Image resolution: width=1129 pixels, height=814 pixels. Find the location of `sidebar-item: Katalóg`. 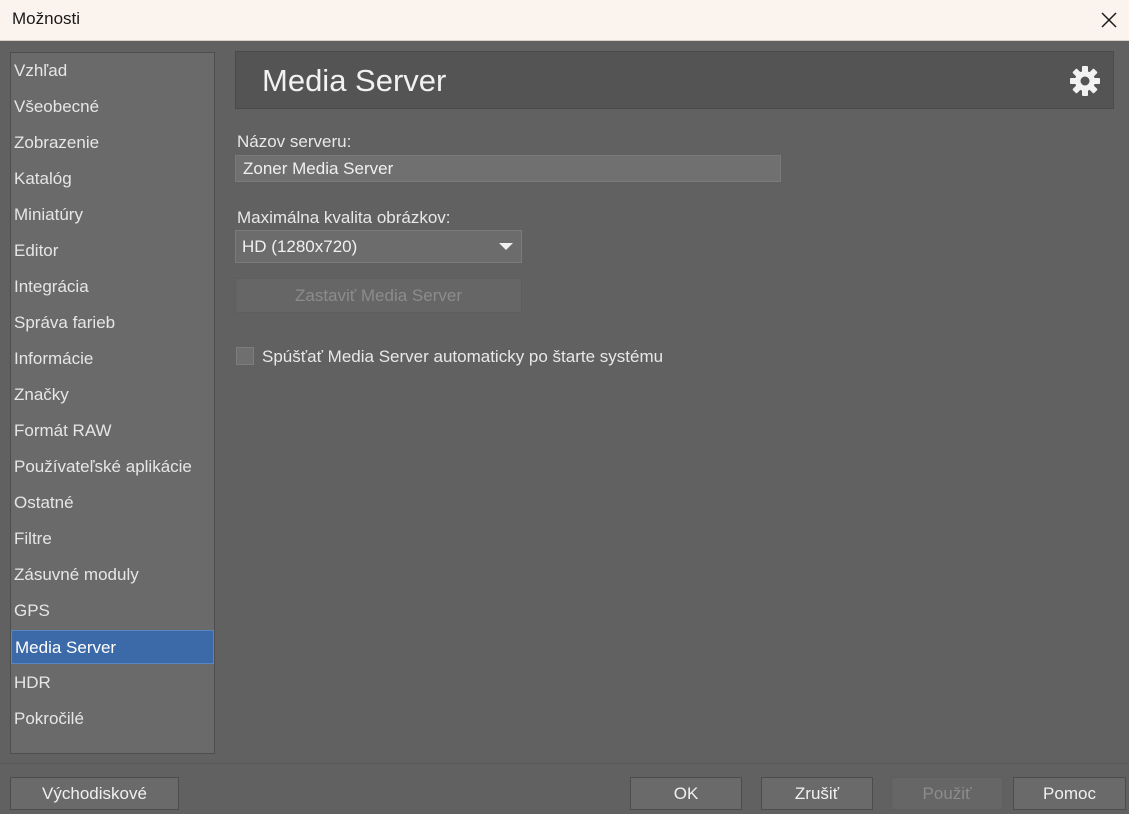

sidebar-item: Katalóg is located at coordinates (112, 179).